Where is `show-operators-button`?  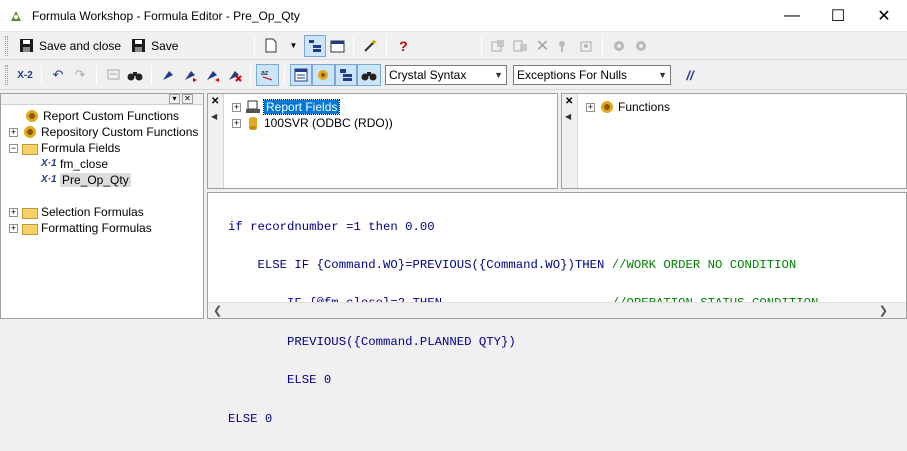 show-operators-button is located at coordinates (346, 75).